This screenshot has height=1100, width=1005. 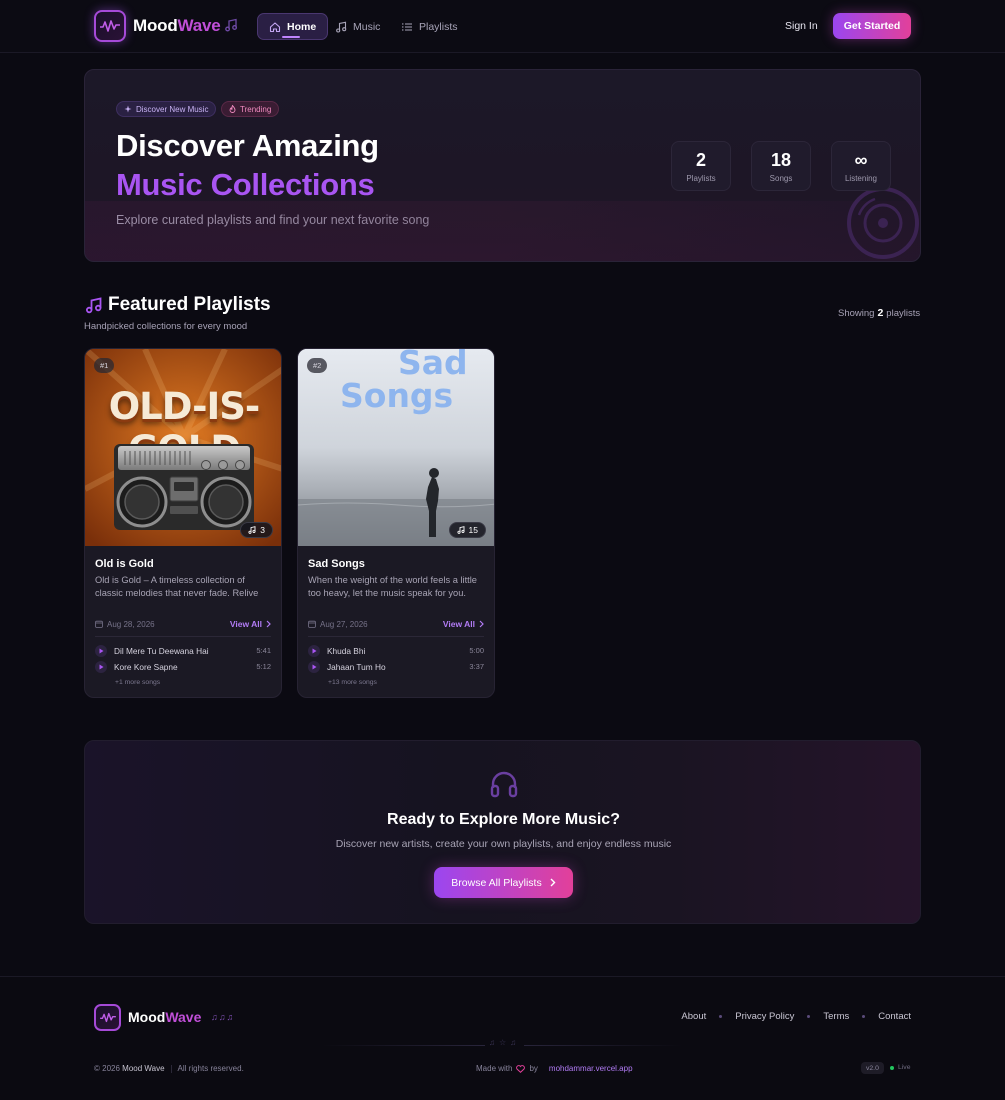 I want to click on home-icon, so click(x=275, y=26).